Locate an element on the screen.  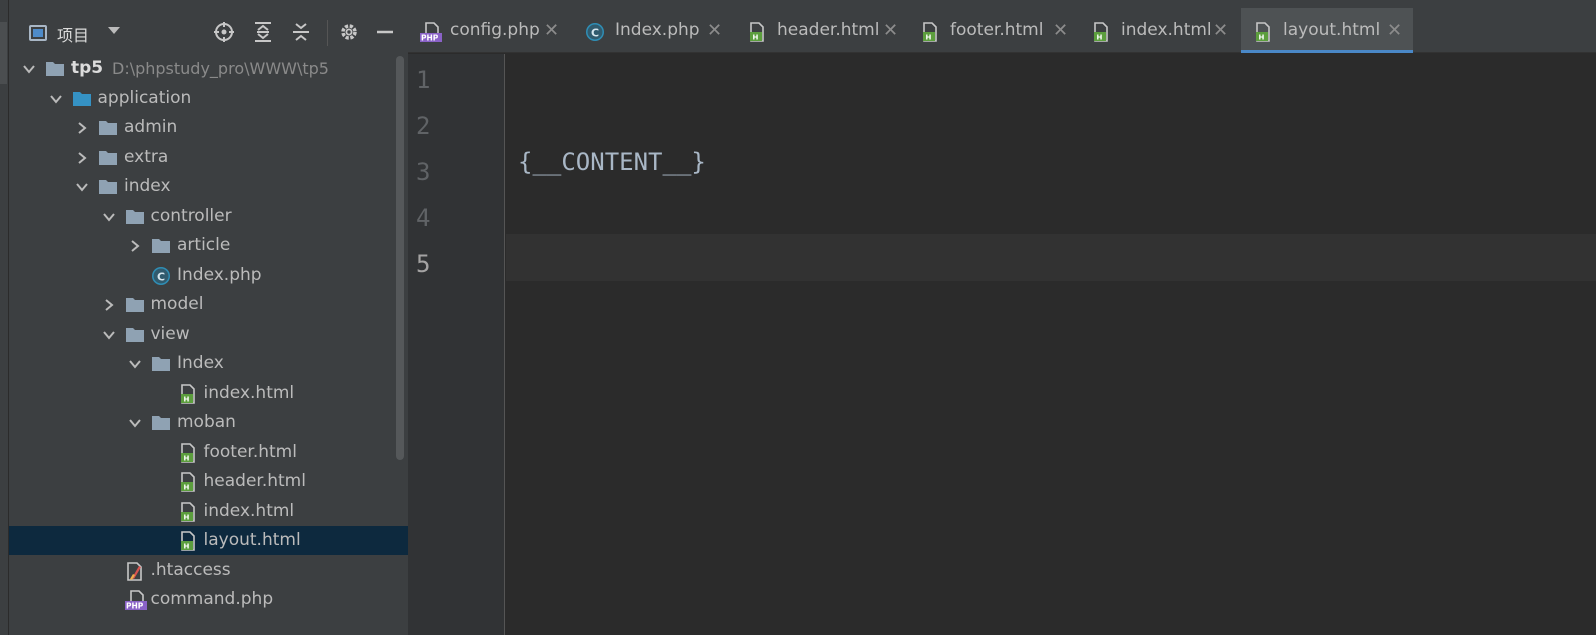
line-number-gutter: 1 2 3 4 5 is located at coordinates (456, 344).